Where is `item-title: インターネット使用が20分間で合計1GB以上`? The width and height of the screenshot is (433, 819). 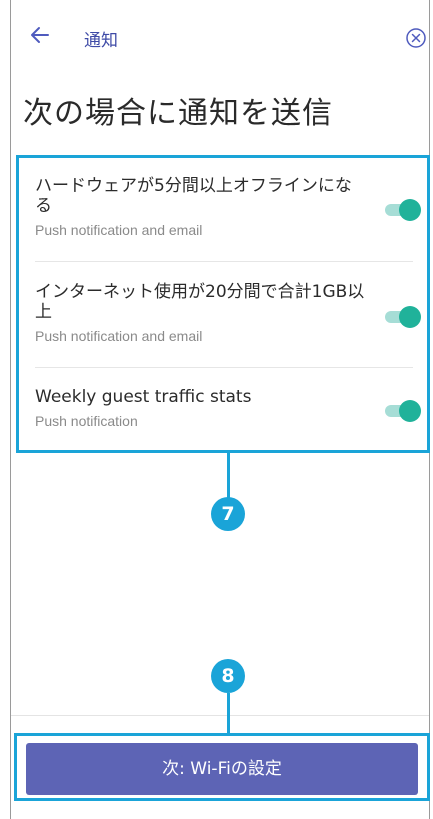
item-title: インターネット使用が20分間で合計1GB以上 is located at coordinates (200, 302).